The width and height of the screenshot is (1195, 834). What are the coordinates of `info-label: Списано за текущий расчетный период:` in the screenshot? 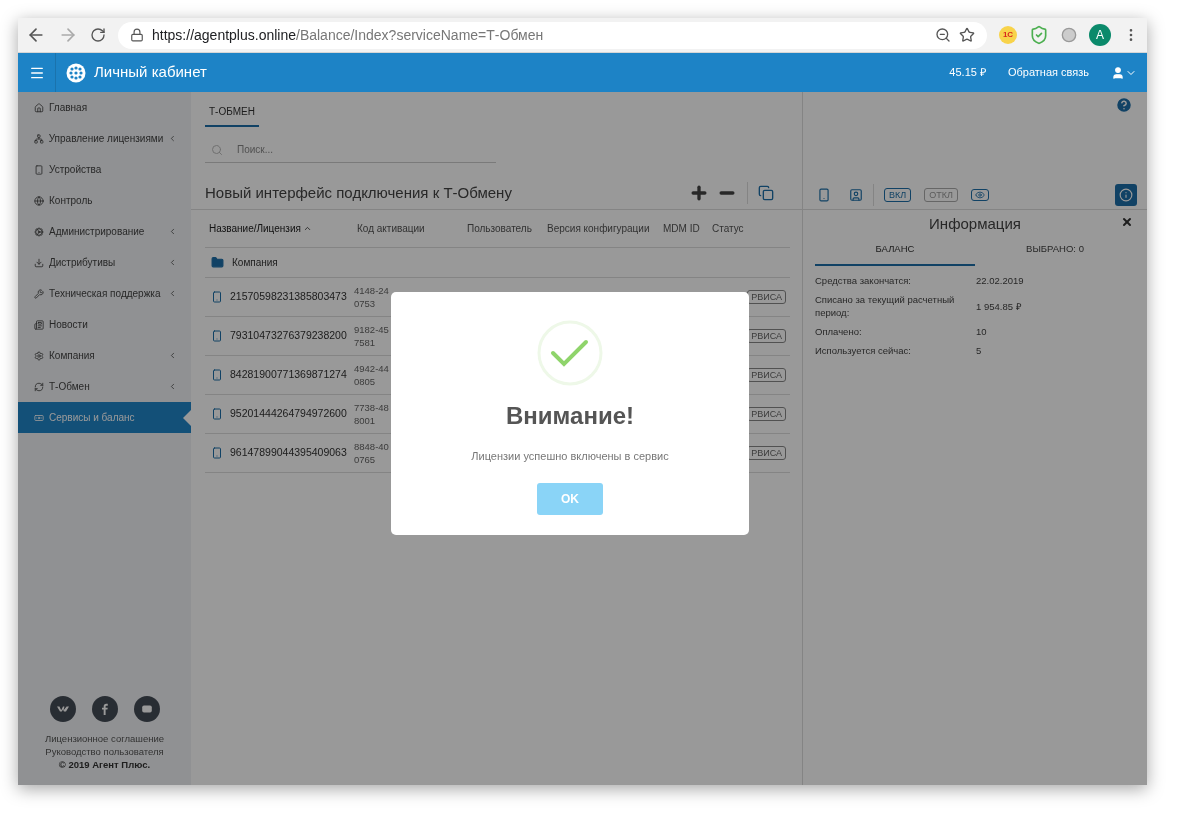 It's located at (885, 306).